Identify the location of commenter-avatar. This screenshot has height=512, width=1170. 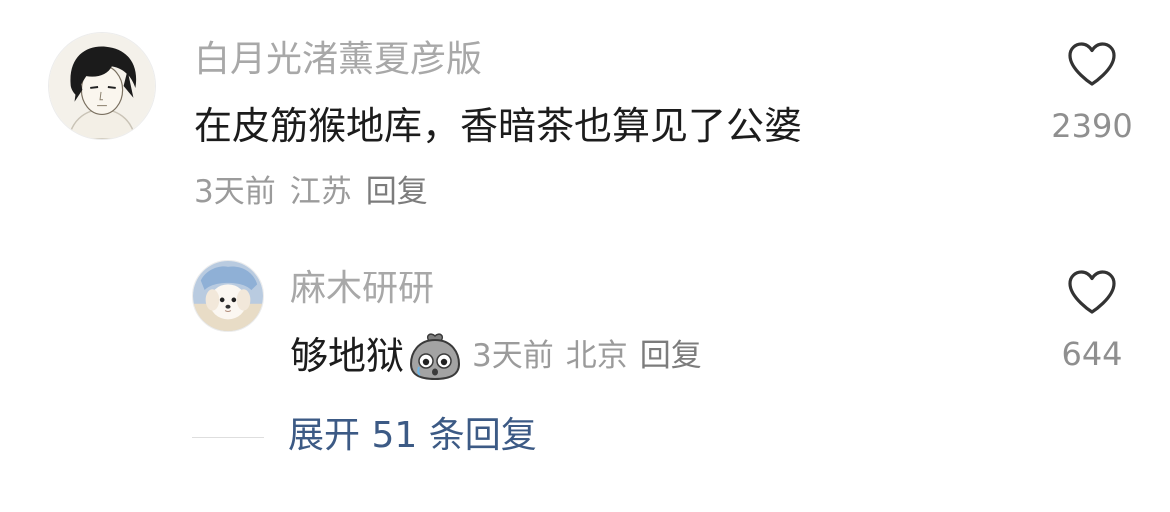
(102, 86).